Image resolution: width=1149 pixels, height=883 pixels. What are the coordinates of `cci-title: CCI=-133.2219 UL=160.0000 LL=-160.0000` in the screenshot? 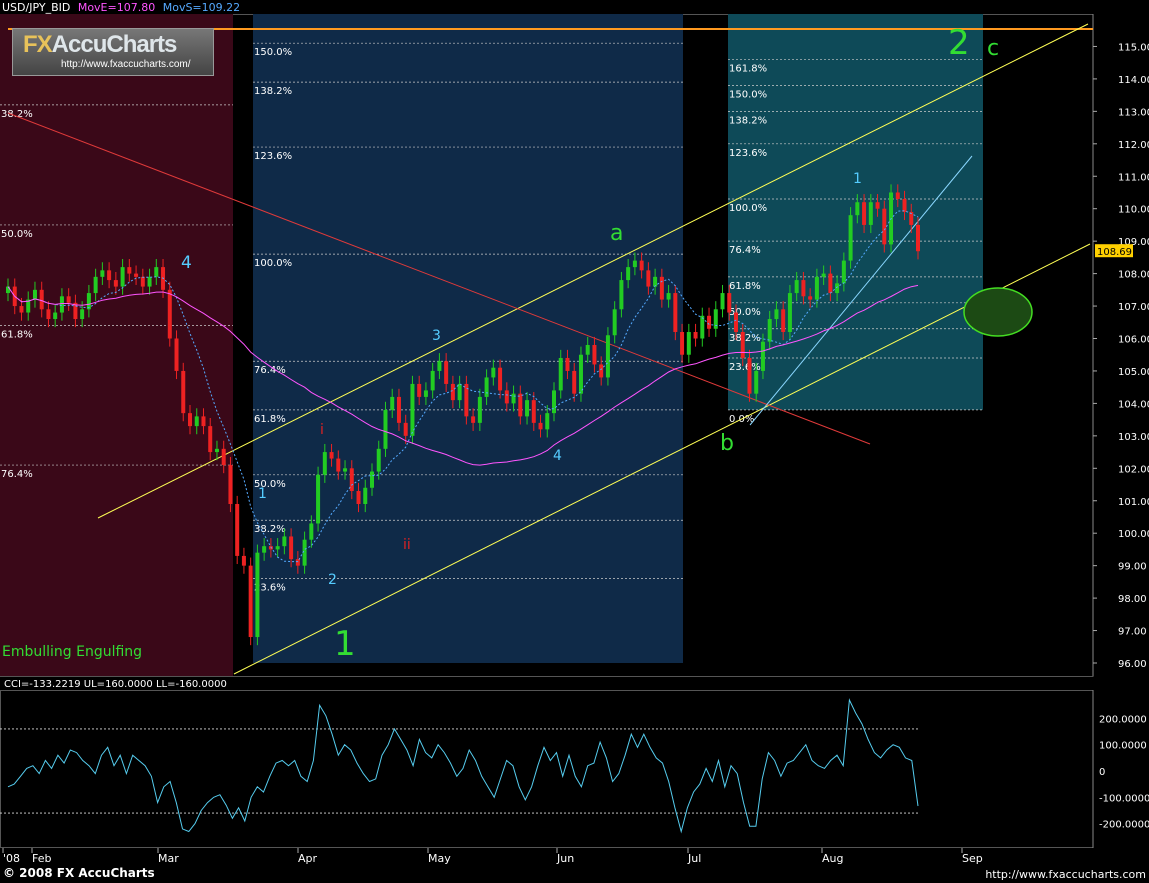 It's located at (115, 684).